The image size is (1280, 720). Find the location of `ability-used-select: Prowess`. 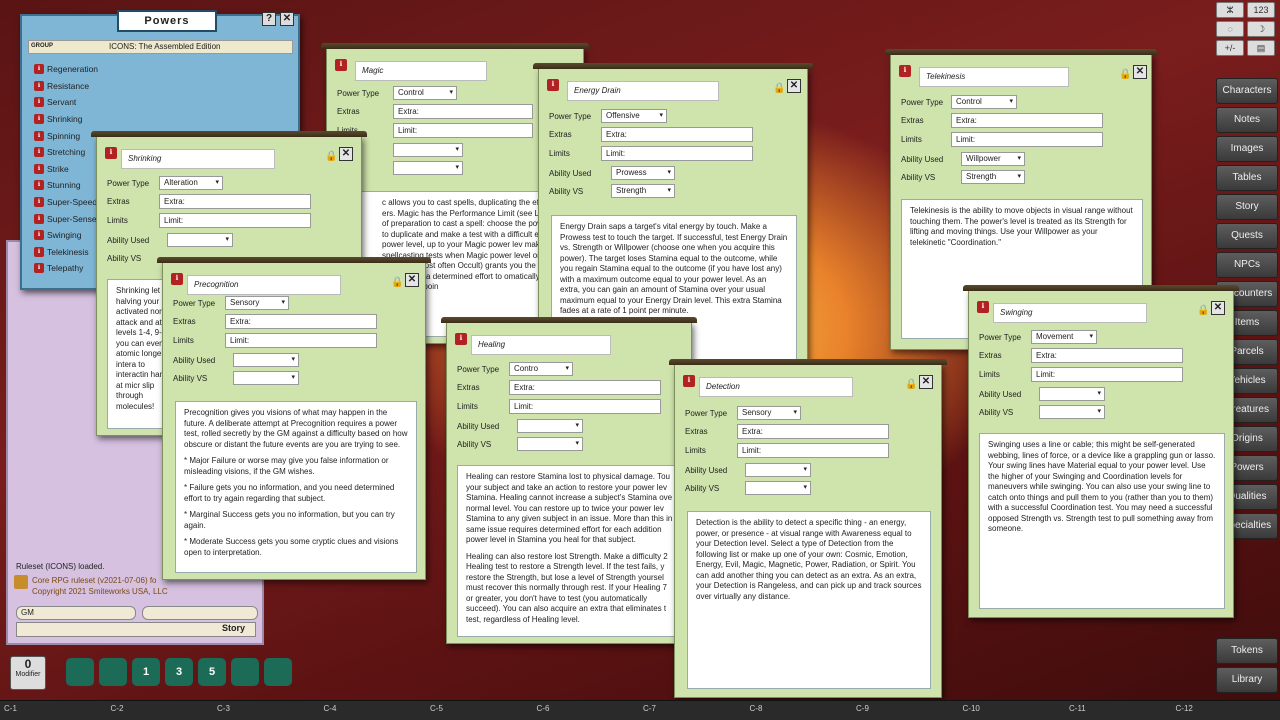

ability-used-select: Prowess is located at coordinates (643, 173).